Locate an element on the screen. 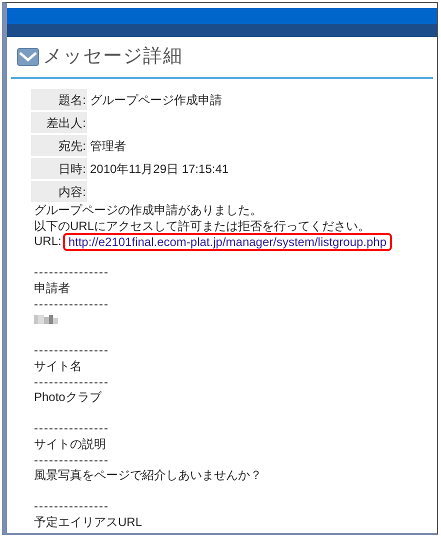  blurred-text-icon is located at coordinates (46, 319).